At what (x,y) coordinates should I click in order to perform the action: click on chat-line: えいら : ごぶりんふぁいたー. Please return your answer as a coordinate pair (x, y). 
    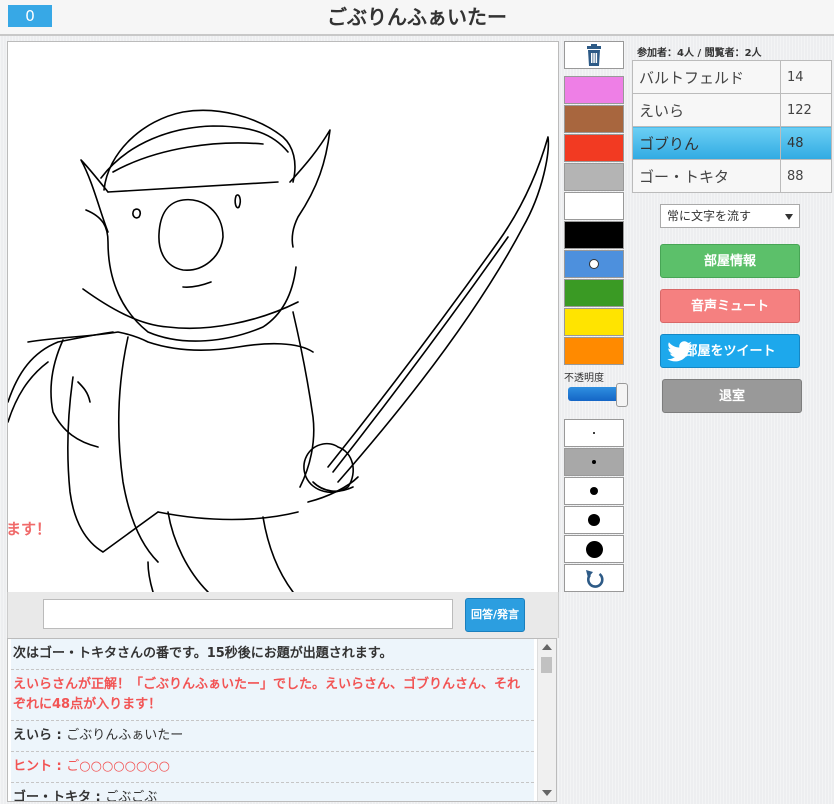
    Looking at the image, I should click on (272, 736).